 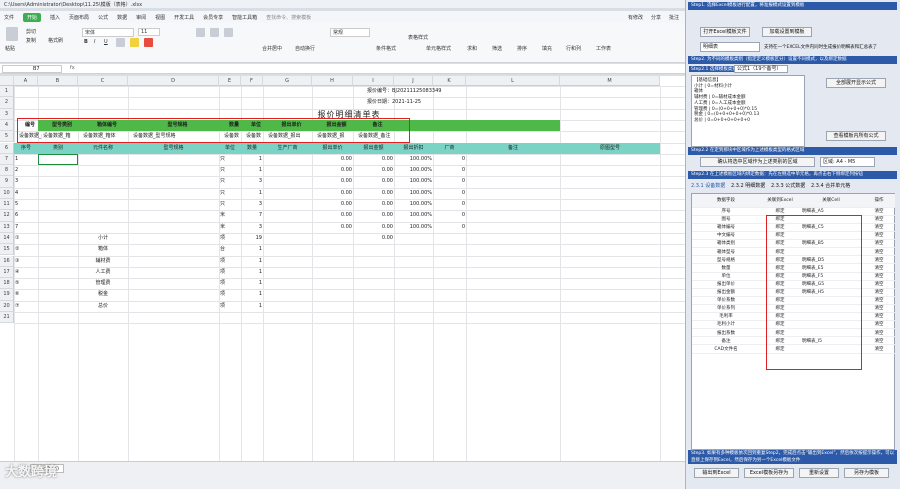 What do you see at coordinates (149, 32) in the screenshot?
I see `font-size-select: 11` at bounding box center [149, 32].